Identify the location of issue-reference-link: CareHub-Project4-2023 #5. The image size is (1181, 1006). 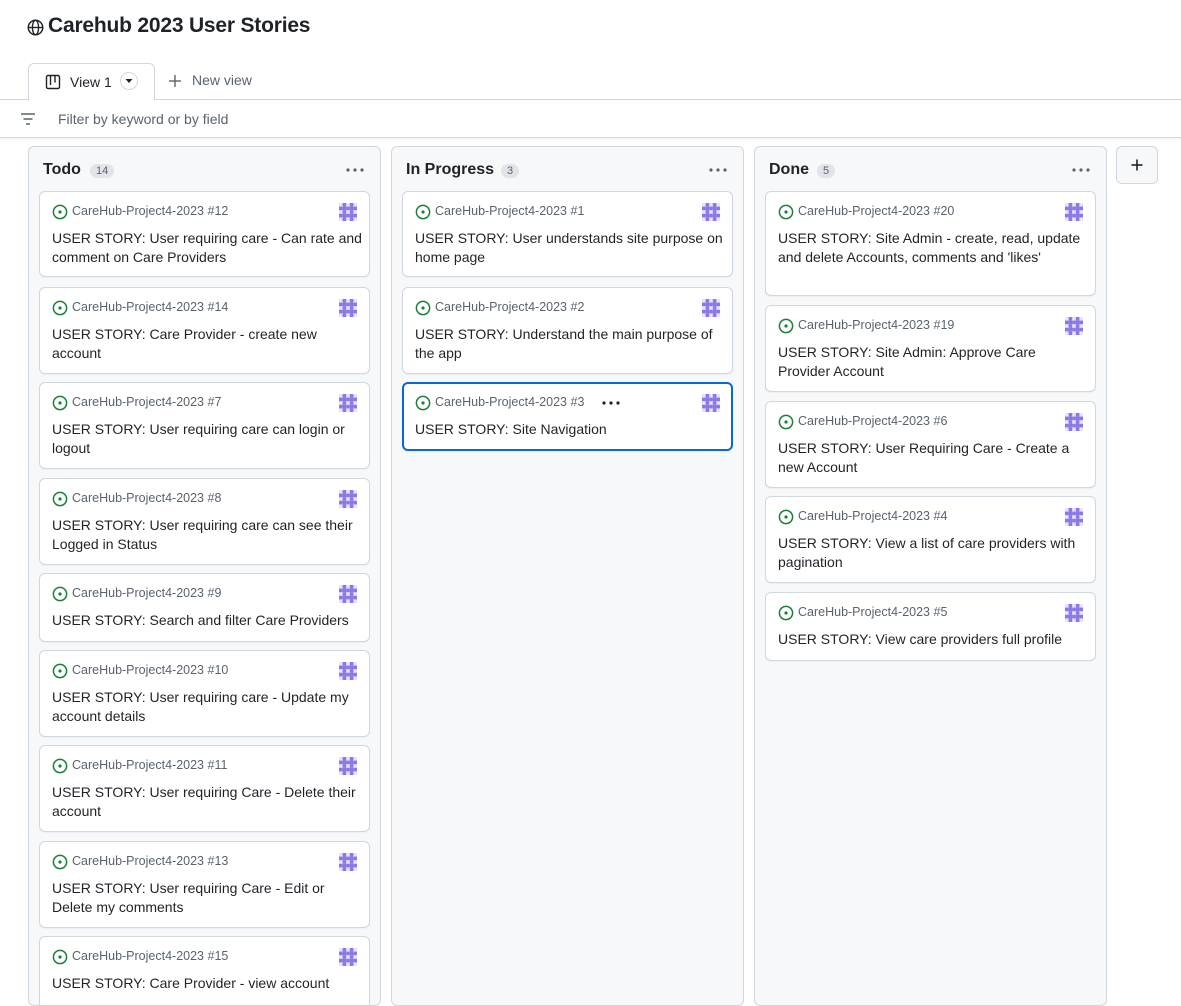
(872, 612).